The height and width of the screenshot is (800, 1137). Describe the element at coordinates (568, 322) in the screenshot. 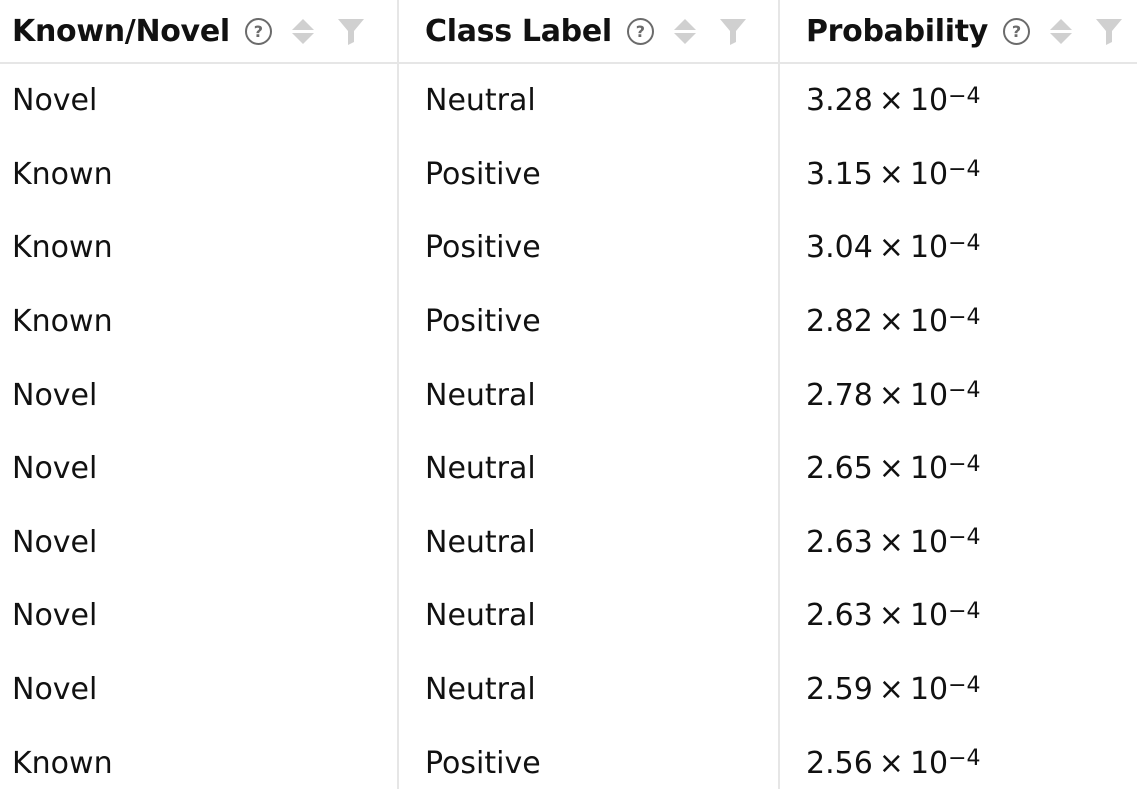

I see `table-row: Known Positive 2.82 × 10 −4` at that location.